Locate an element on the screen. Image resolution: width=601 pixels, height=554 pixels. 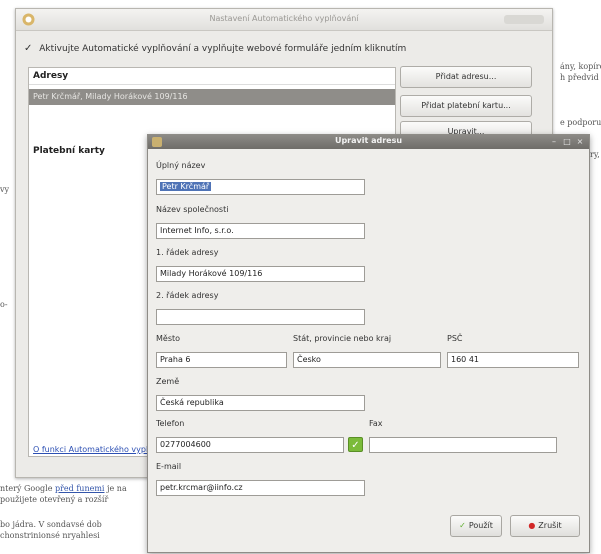
email-field: petr.krcmar@iinfo.cz is located at coordinates (260, 488).